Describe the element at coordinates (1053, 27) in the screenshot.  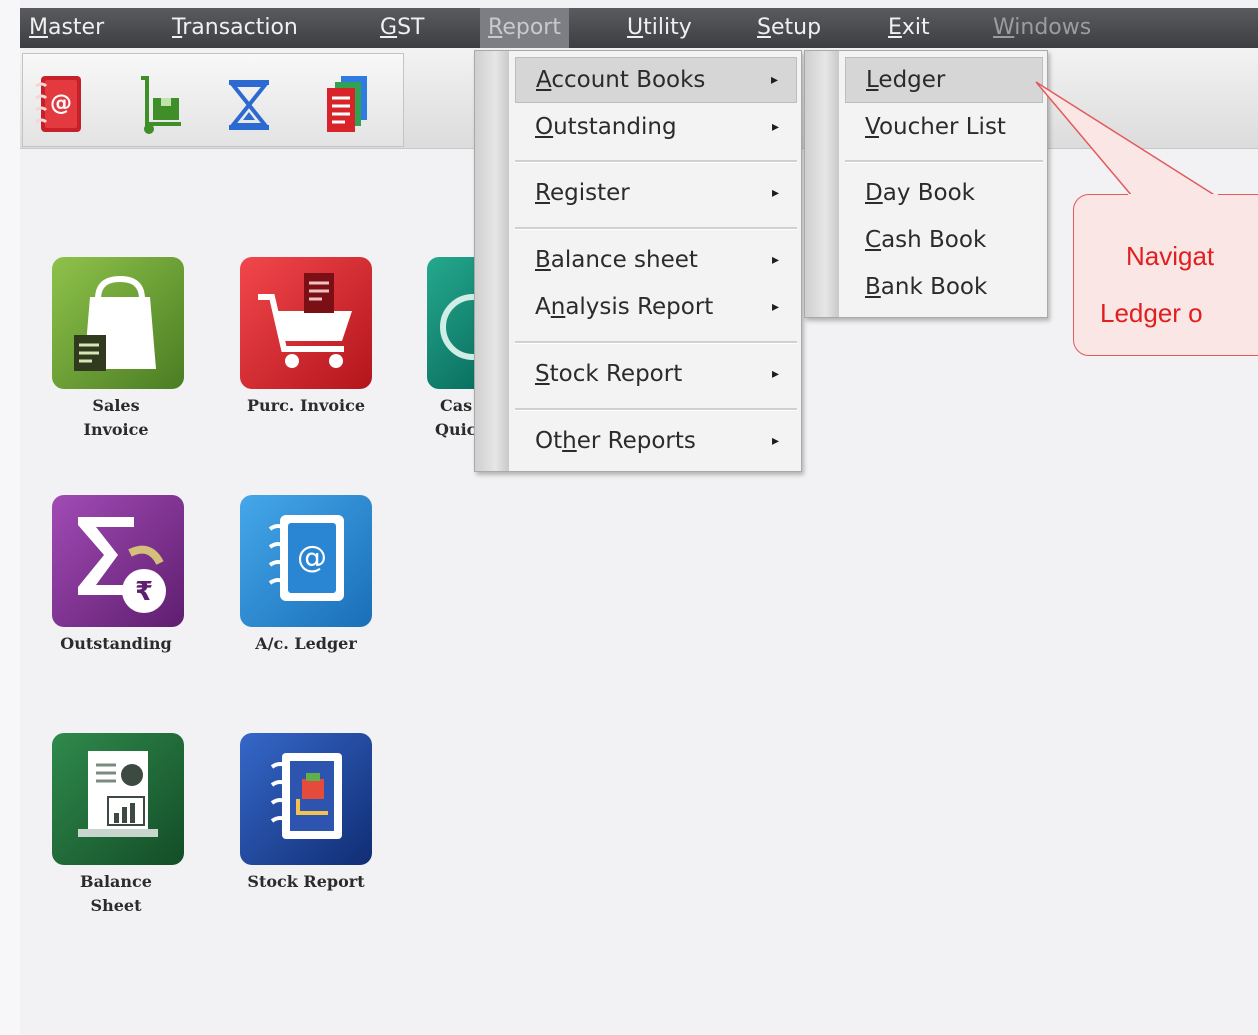
I see `menu-windows-label: indows` at that location.